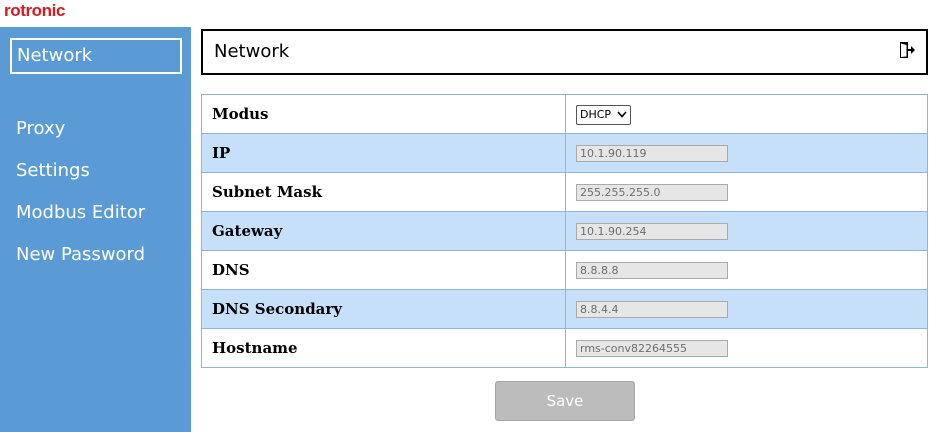 Image resolution: width=940 pixels, height=432 pixels. What do you see at coordinates (35, 10) in the screenshot?
I see `rotronic-logo: rotronic` at bounding box center [35, 10].